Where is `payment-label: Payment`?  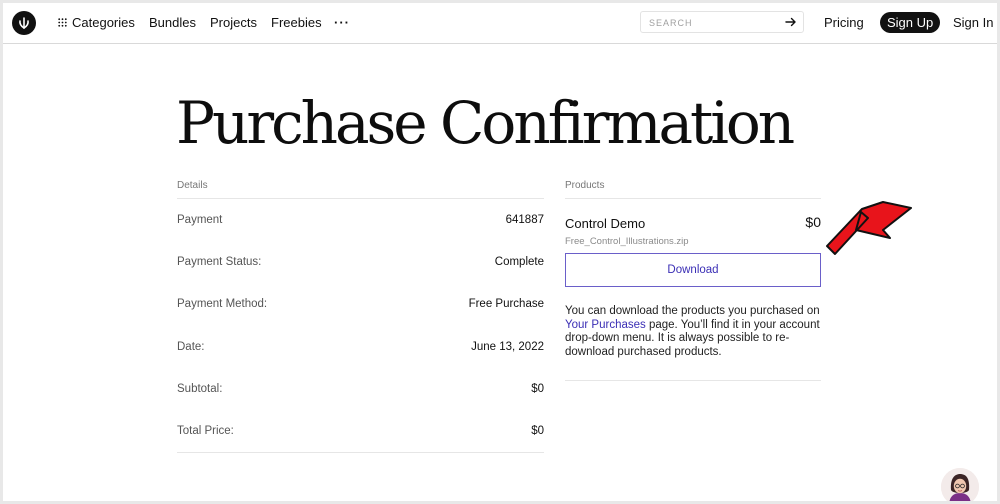
payment-label: Payment is located at coordinates (200, 220).